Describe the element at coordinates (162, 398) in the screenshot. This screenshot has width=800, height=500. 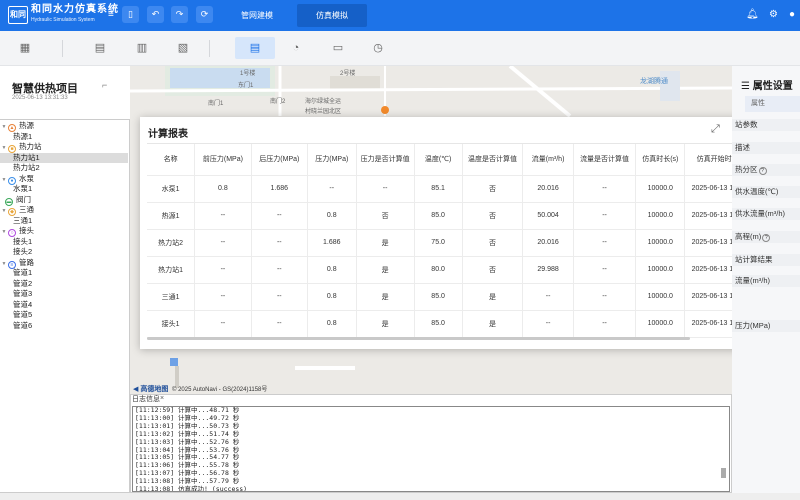
I see `log-tab-close-icon: ×` at that location.